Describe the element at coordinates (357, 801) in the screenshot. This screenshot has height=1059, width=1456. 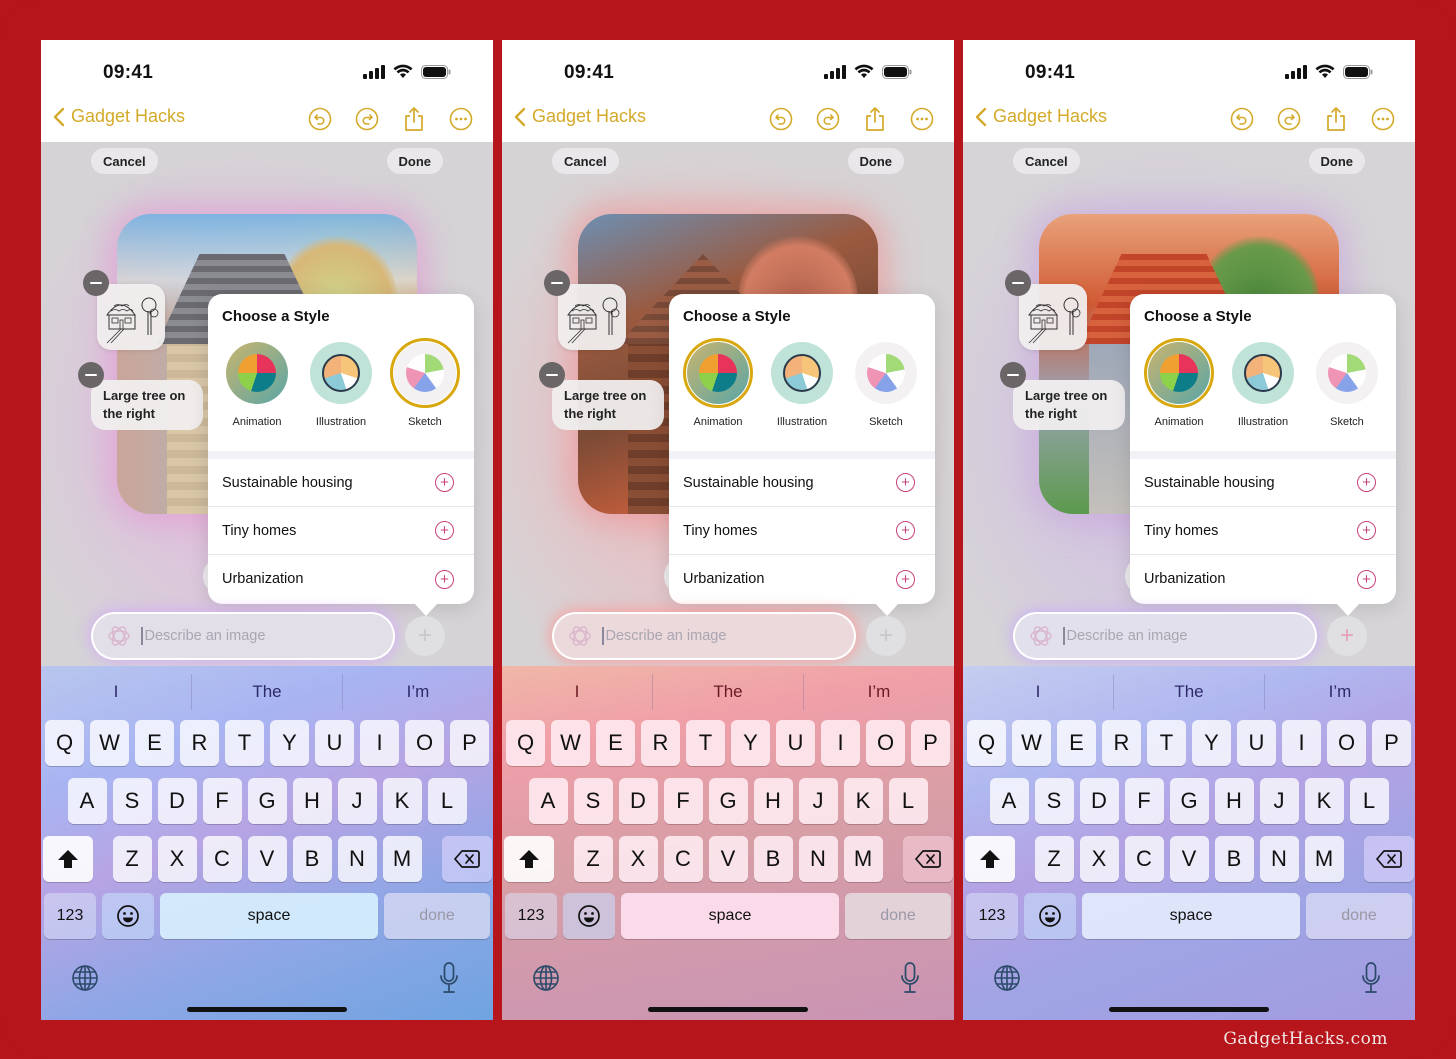
I see `letter-key: J` at that location.